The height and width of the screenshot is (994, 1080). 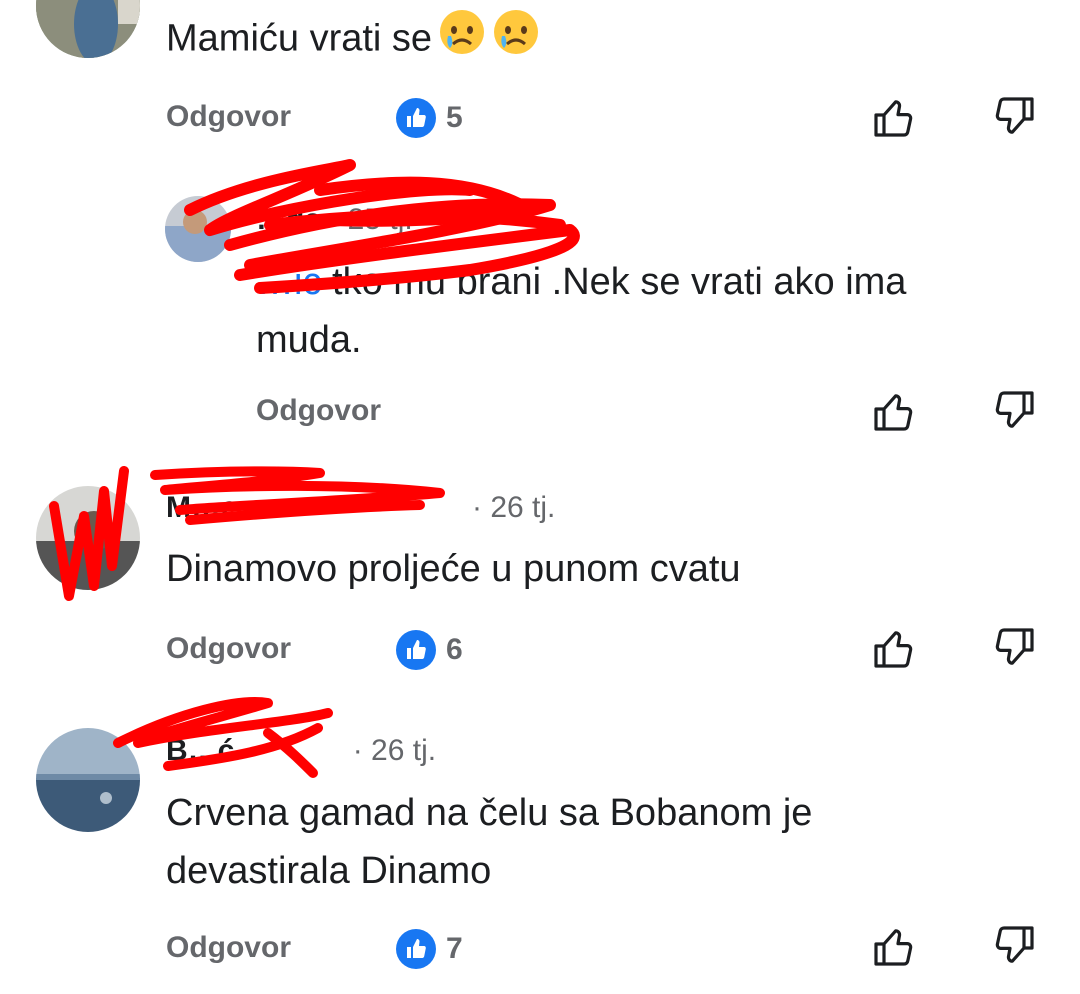 What do you see at coordinates (371, 219) in the screenshot?
I see `timestamp: · 25 tj.` at bounding box center [371, 219].